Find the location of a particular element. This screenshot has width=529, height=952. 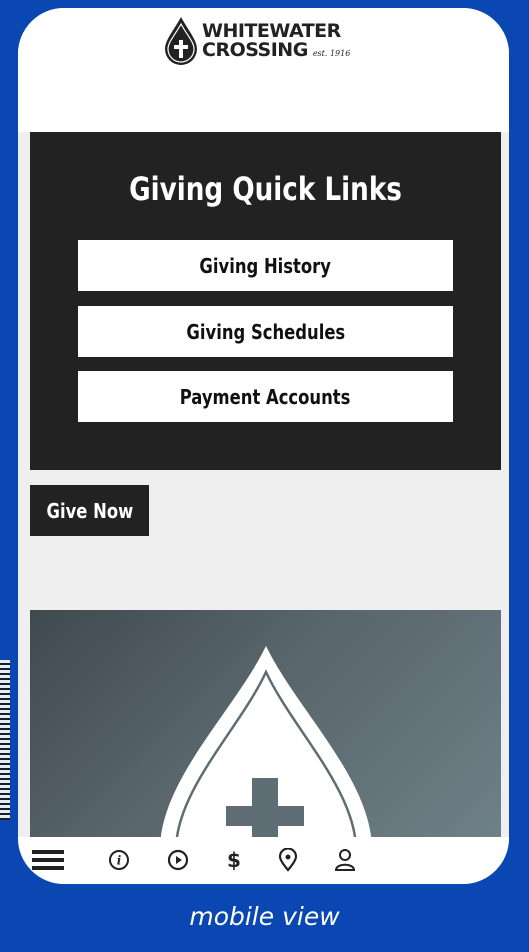

user-icon is located at coordinates (345, 860).